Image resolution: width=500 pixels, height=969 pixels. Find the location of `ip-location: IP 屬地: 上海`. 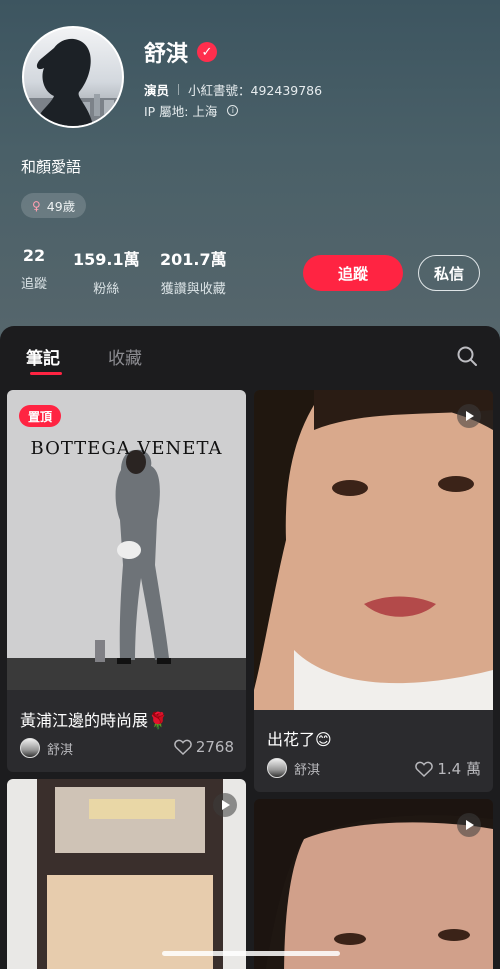

ip-location: IP 屬地: 上海 is located at coordinates (181, 111).